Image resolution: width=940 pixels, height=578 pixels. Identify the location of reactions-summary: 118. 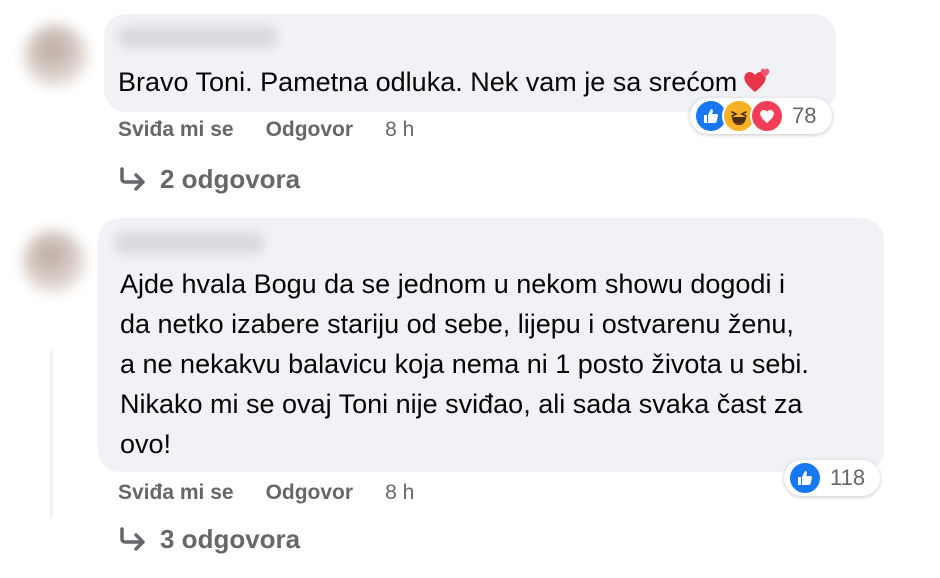
(832, 478).